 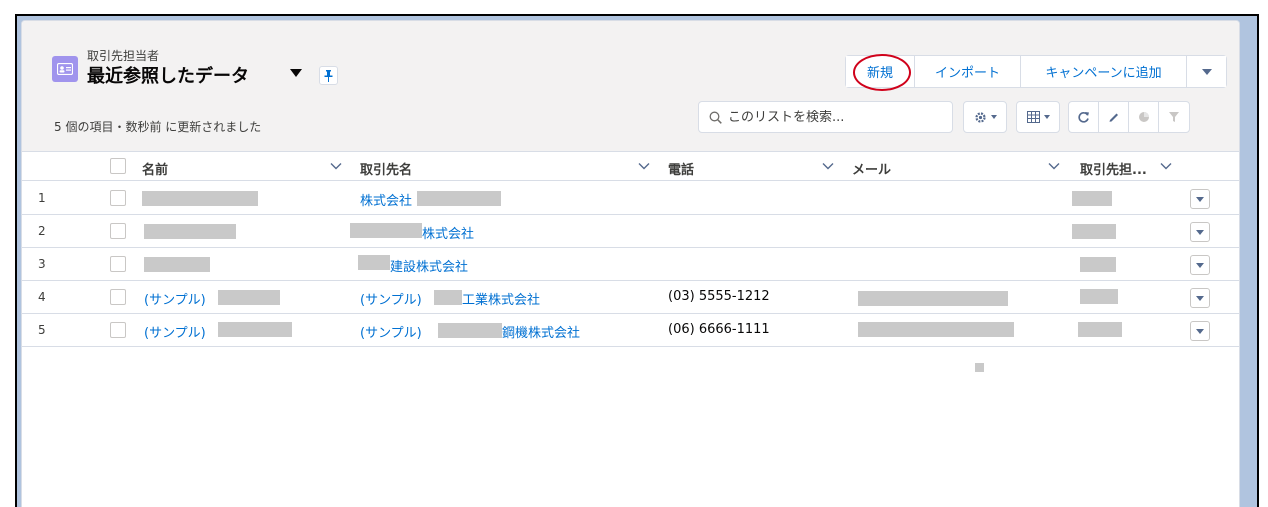 I want to click on column-header-email: メール, so click(x=871, y=168).